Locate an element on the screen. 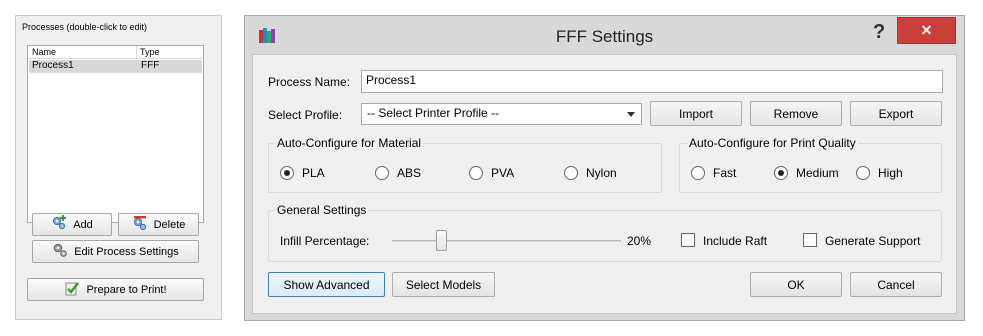 The height and width of the screenshot is (336, 983). general-settings-title: General Settings is located at coordinates (322, 210).